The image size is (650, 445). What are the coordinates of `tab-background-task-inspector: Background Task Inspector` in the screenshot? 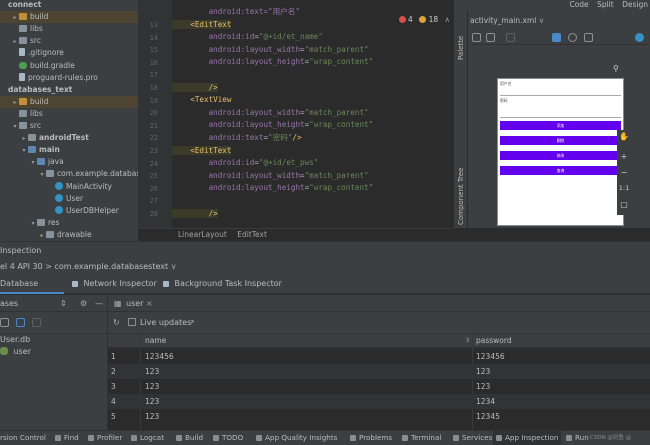 It's located at (222, 284).